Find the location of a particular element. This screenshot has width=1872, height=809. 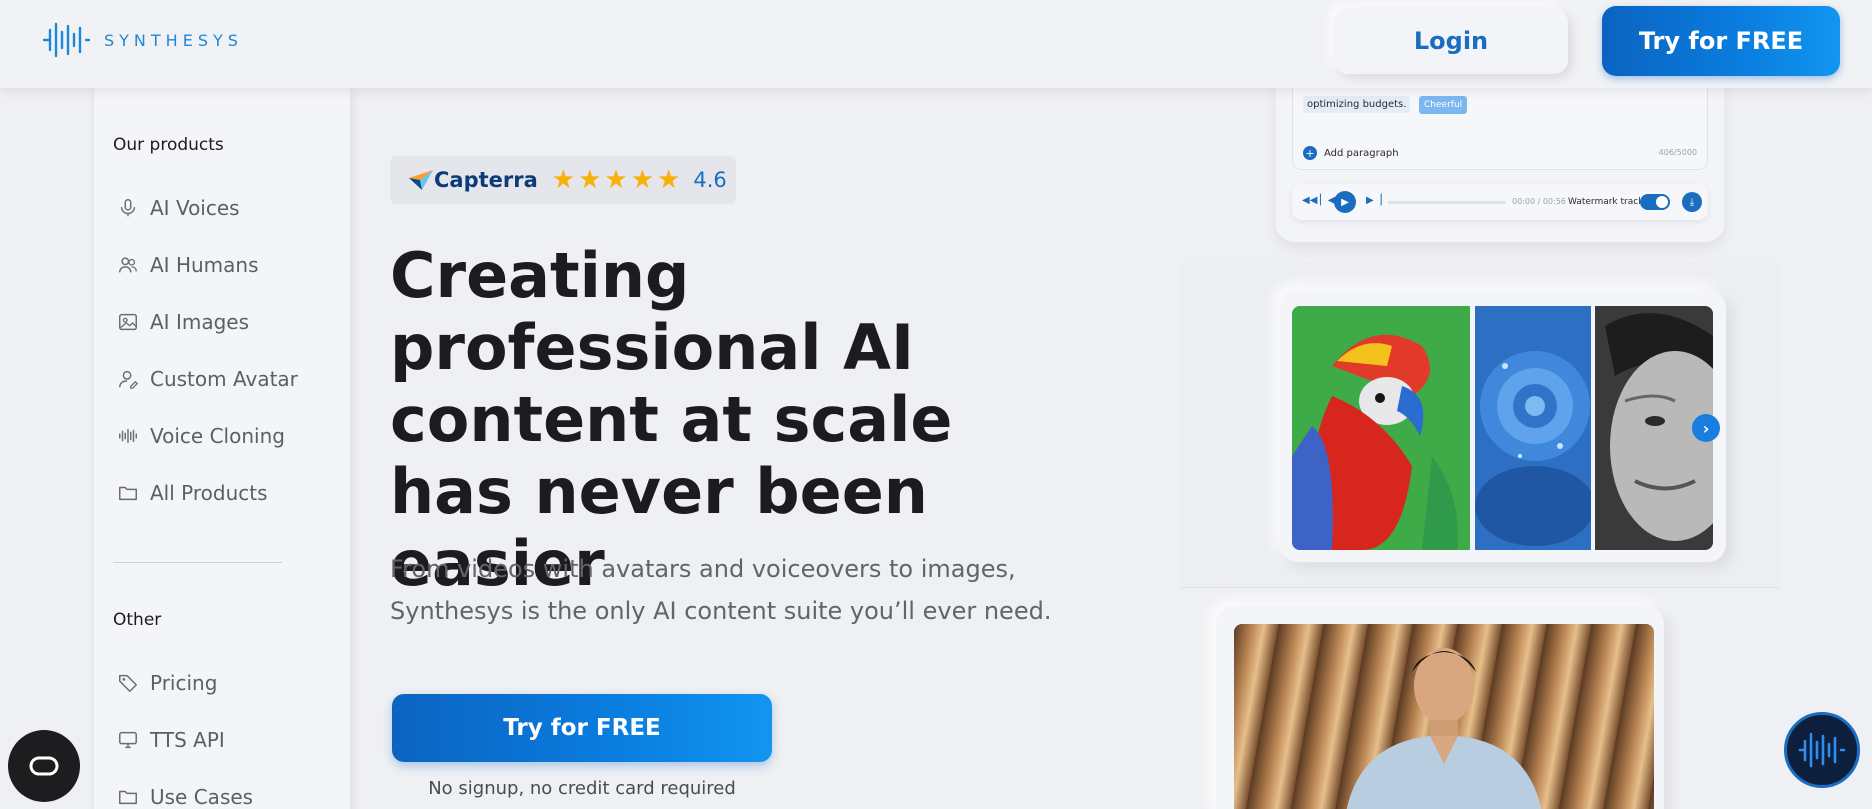

products-heading: Our products is located at coordinates (168, 145).